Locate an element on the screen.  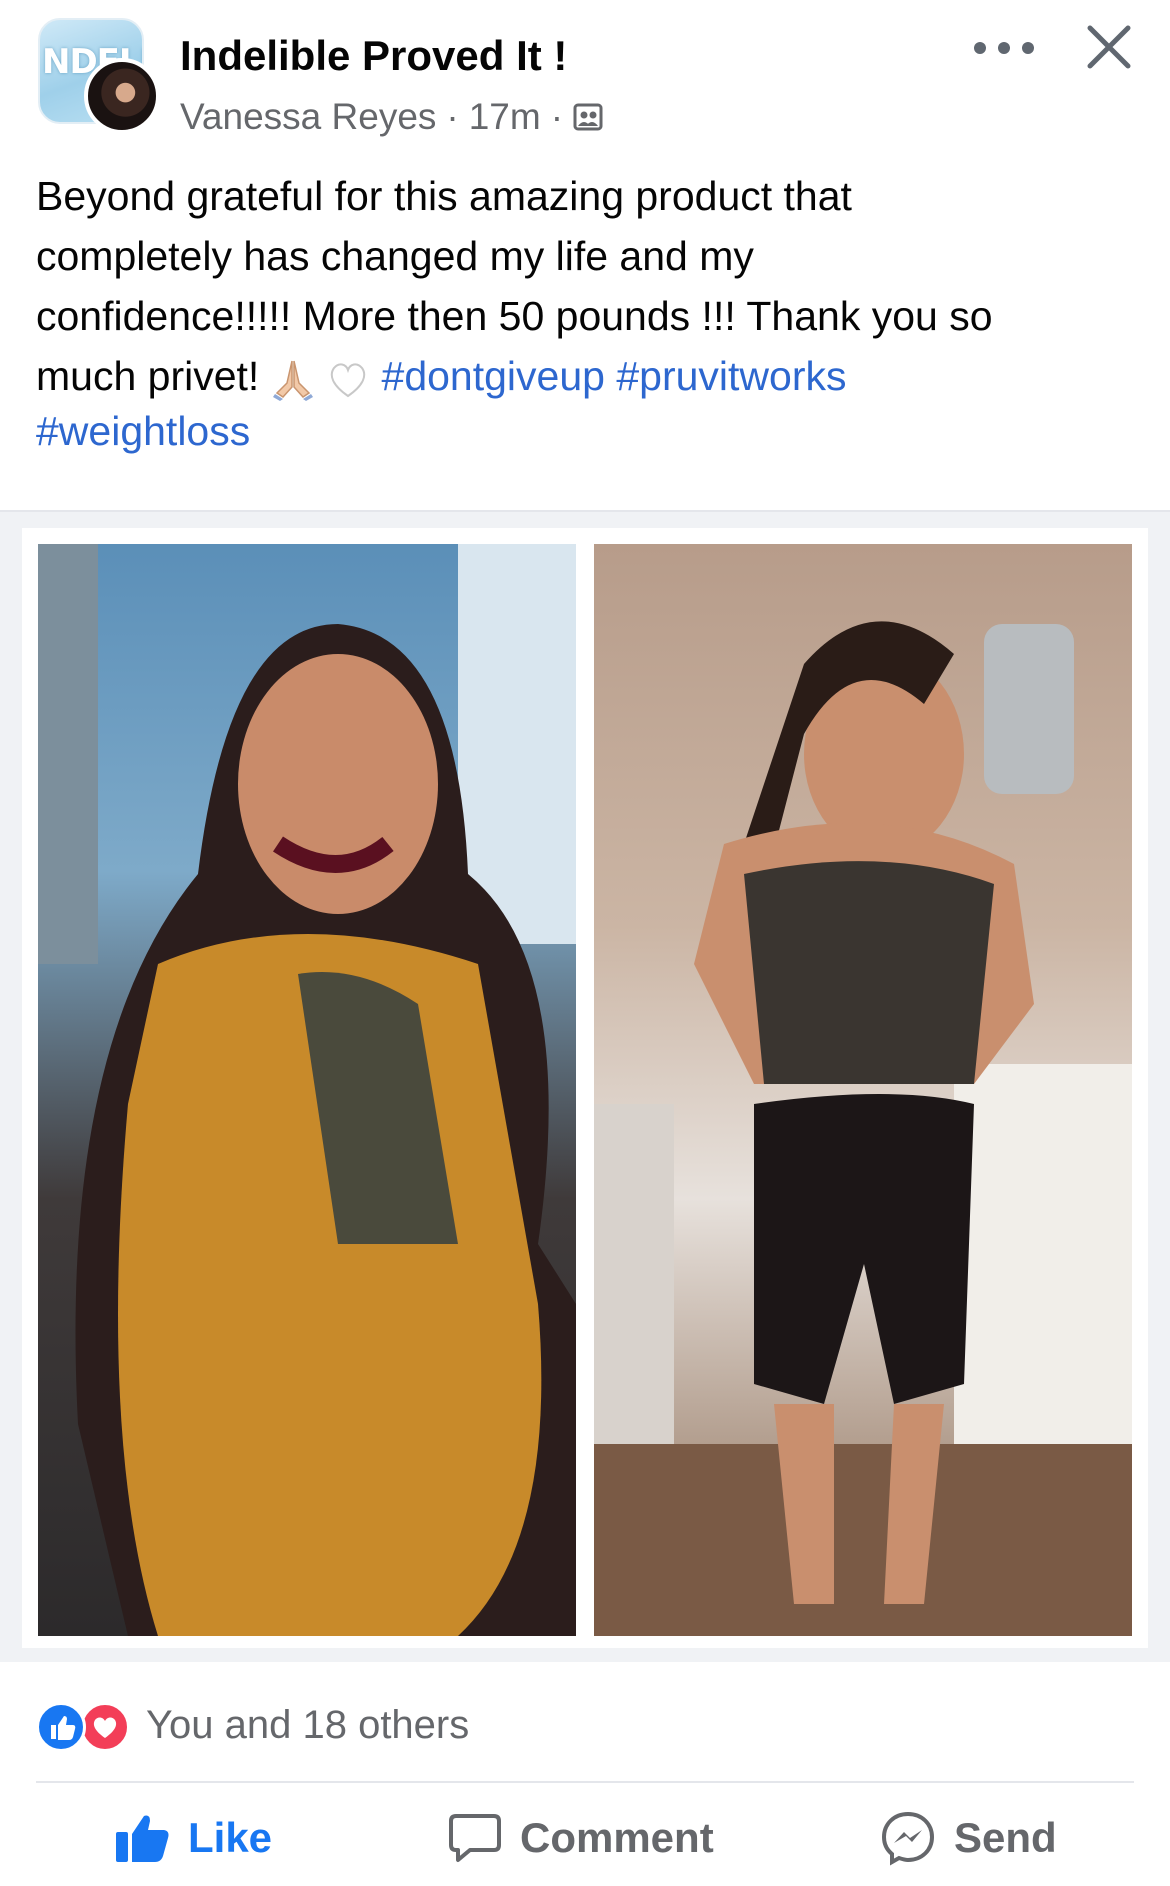
post-meta: Vanessa Reyes · 17m · is located at coordinates (391, 117).